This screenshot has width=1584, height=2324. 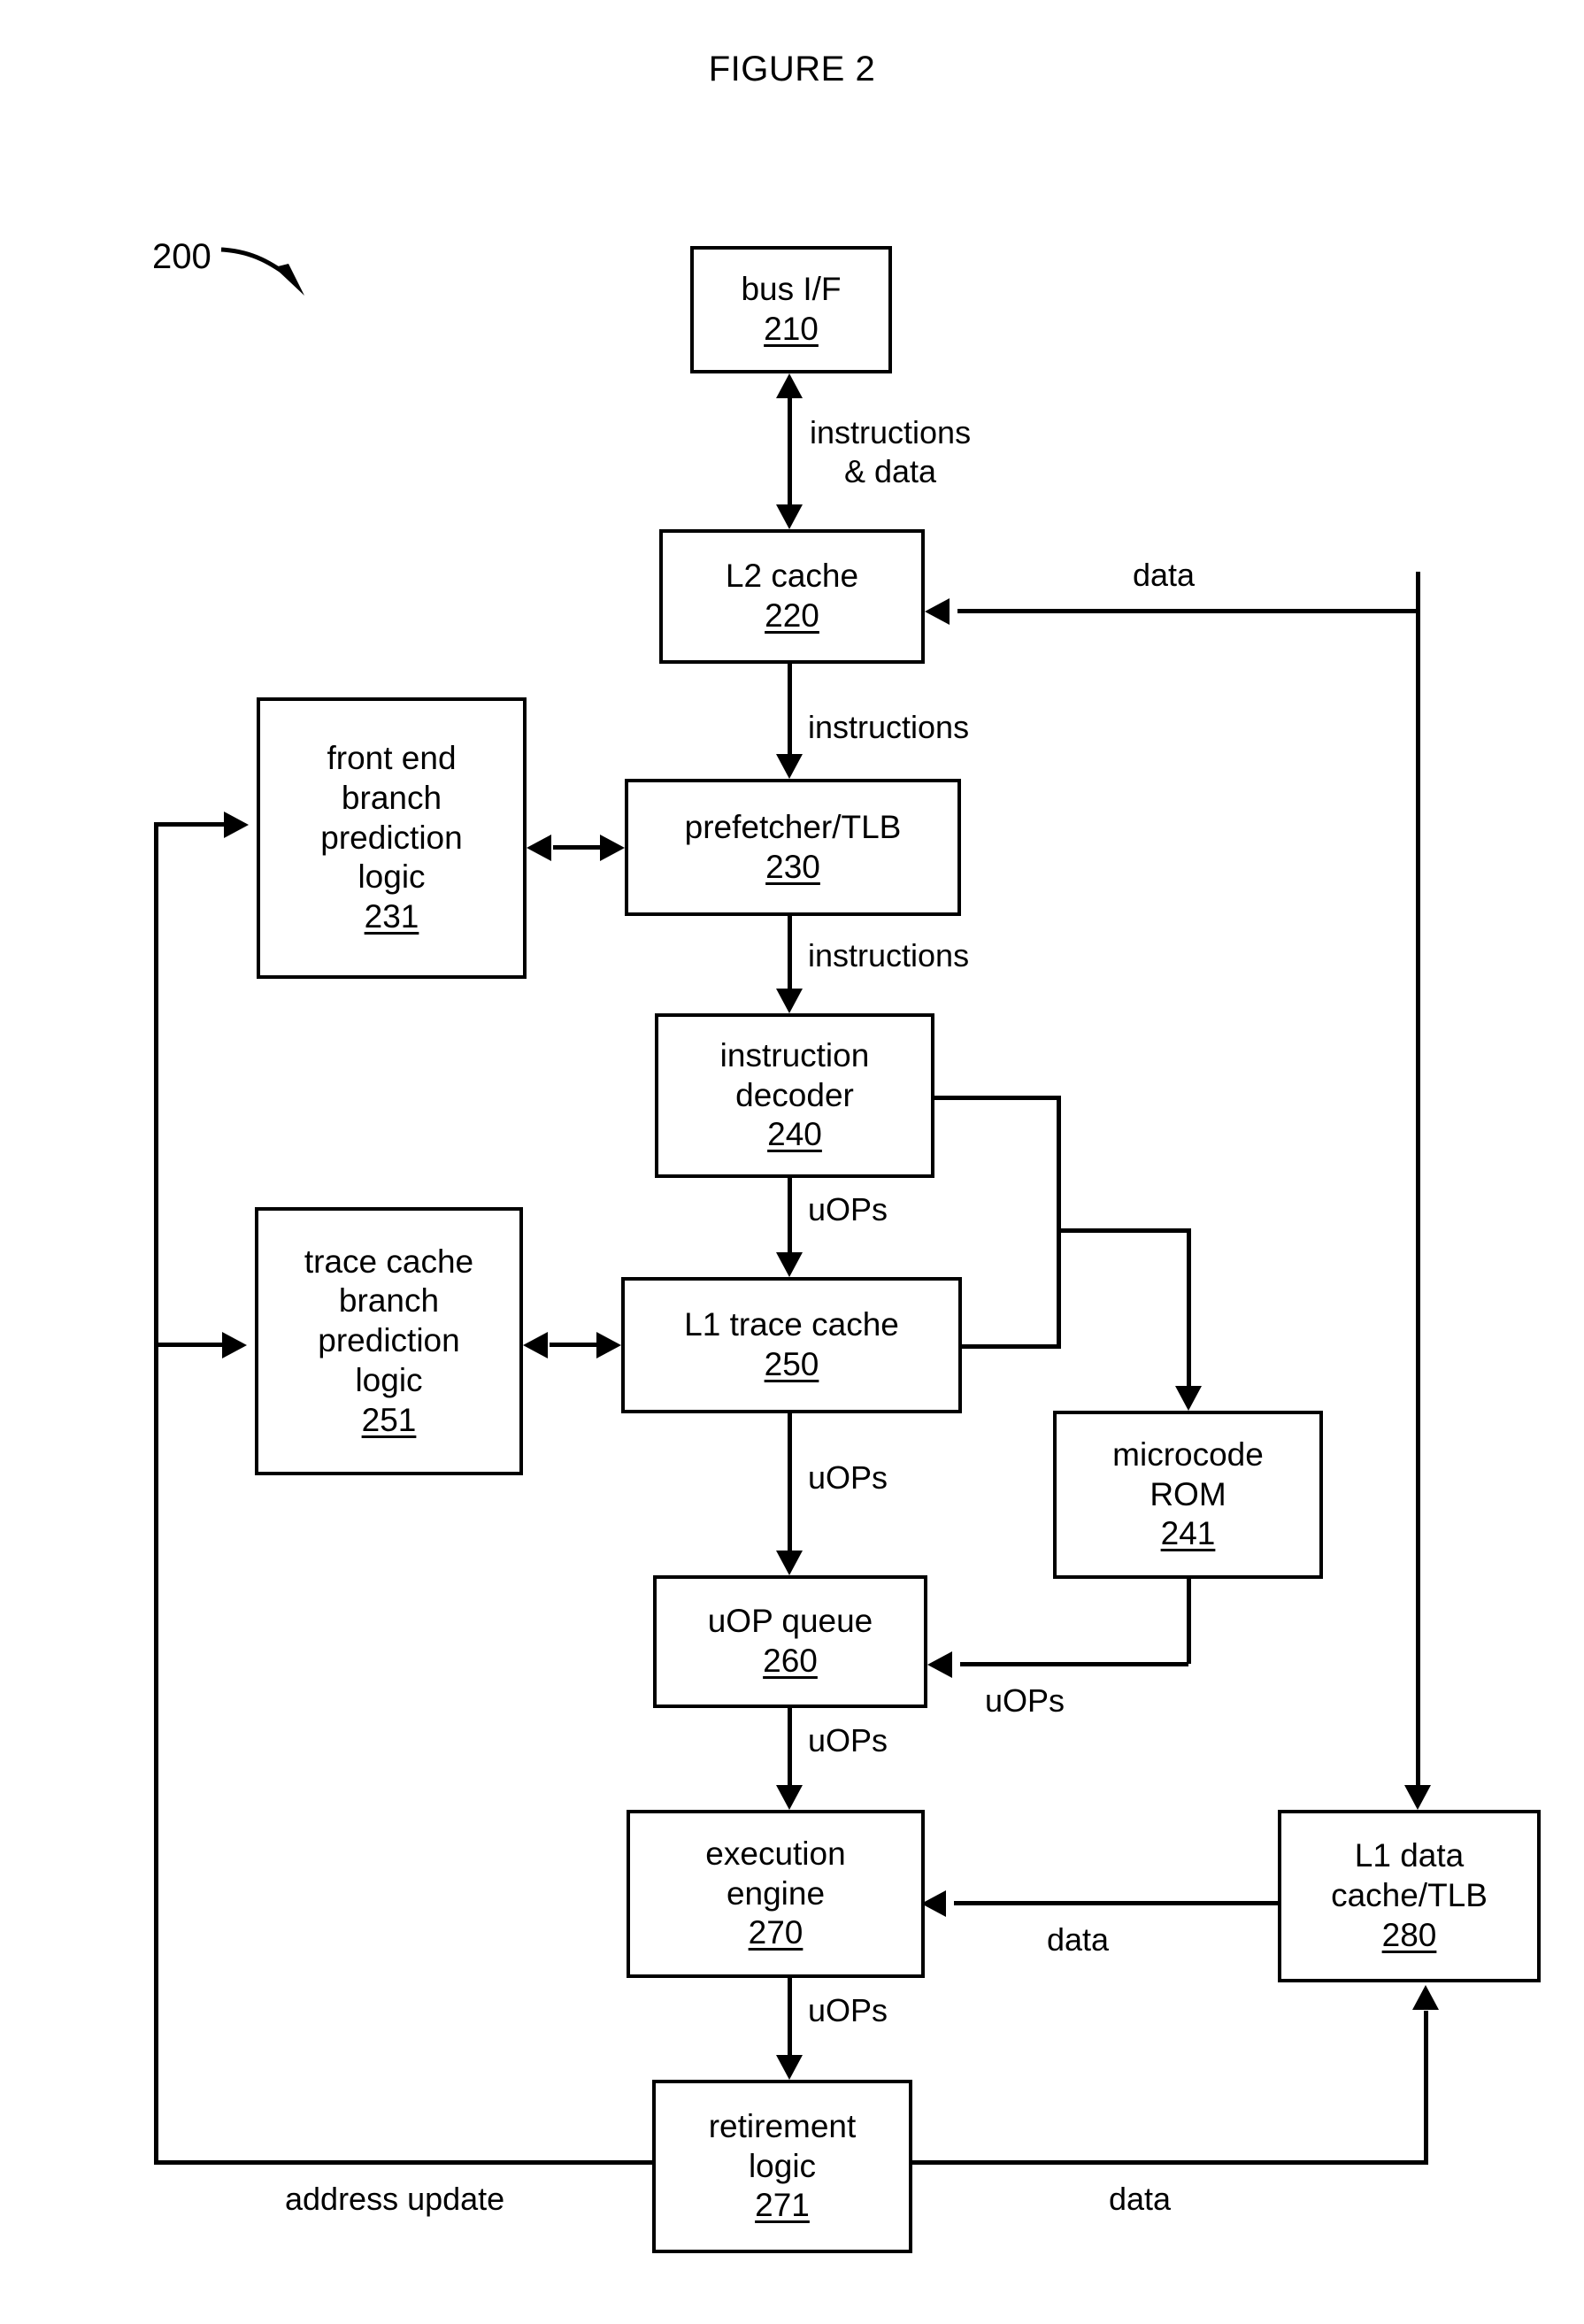 I want to click on figure-title: FIGURE 2, so click(x=792, y=69).